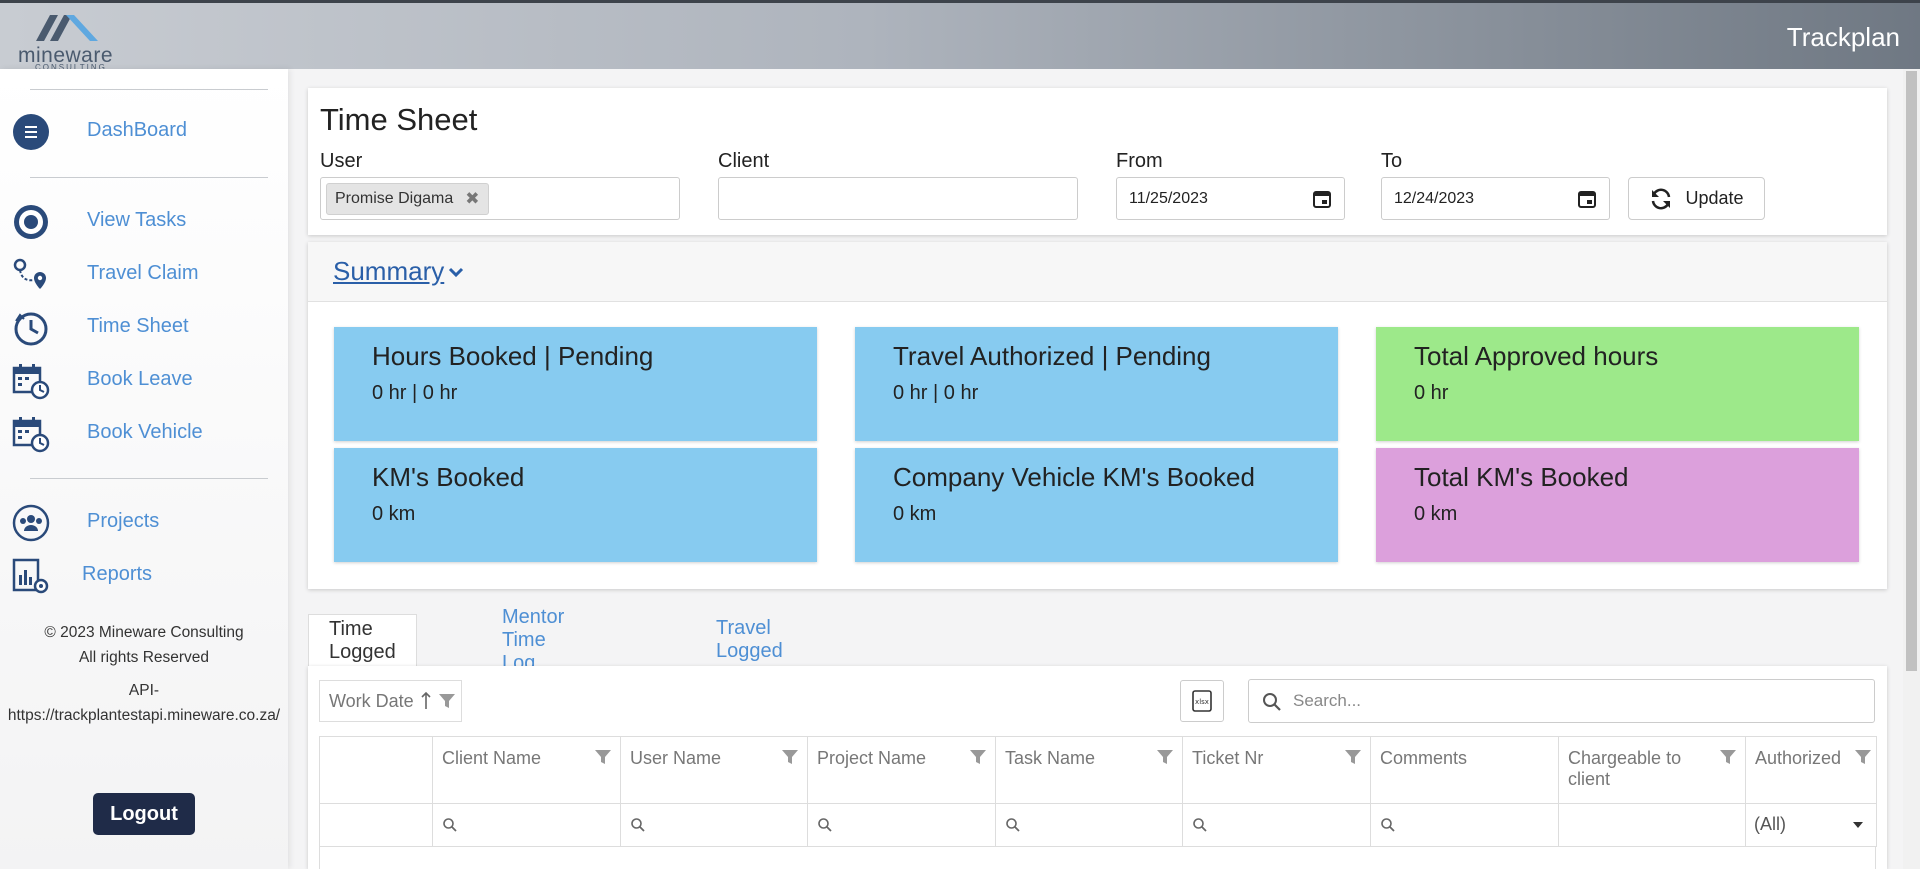  I want to click on calendar-clock-icon, so click(31, 382).